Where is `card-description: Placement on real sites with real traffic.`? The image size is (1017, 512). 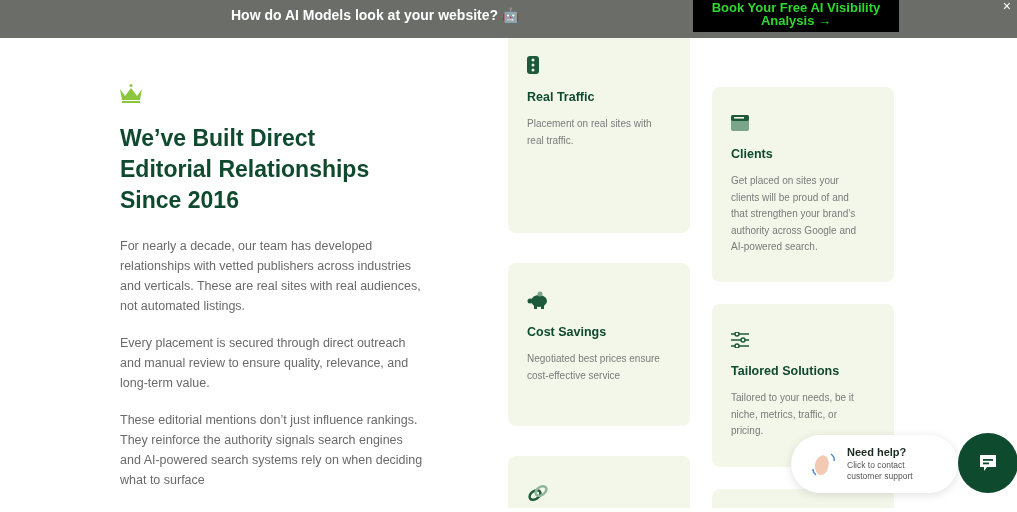 card-description: Placement on real sites with real traffic. is located at coordinates (590, 132).